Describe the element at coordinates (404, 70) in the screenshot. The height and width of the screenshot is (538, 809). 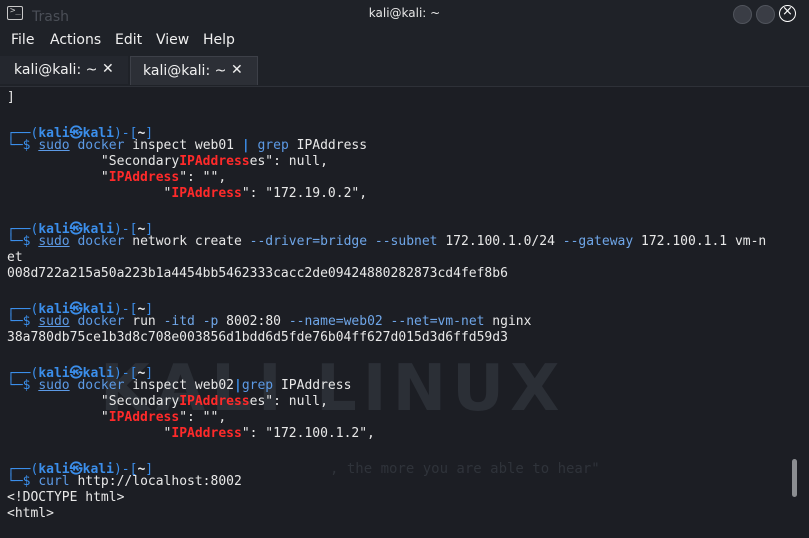
I see `tab-bar: kali@kali: ~ ✕ kali@kali: ~ ✕` at that location.